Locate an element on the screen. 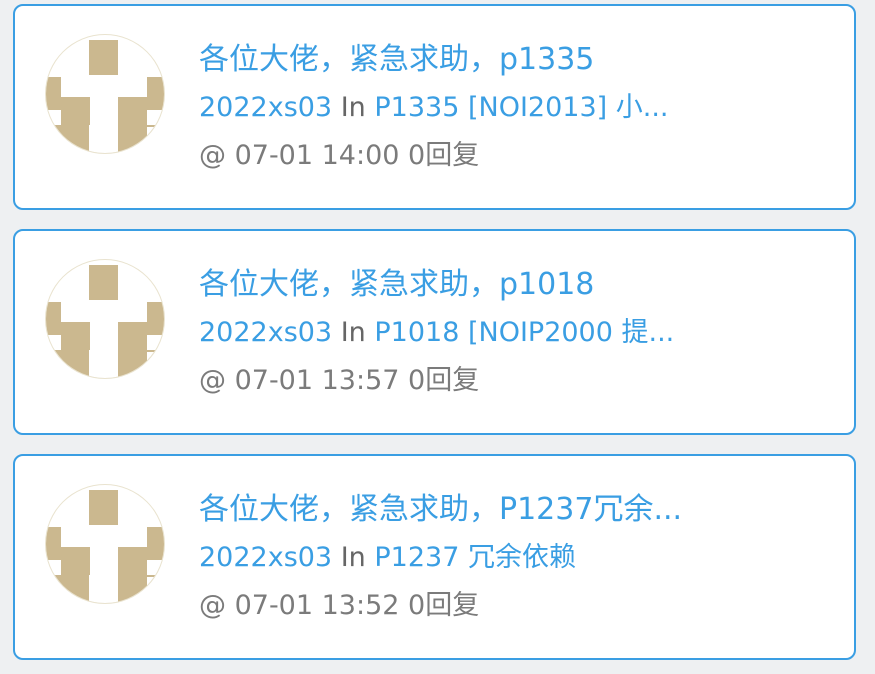 This screenshot has width=875, height=674. discussion-context: 2022xs03 In P1237 冗余依赖 is located at coordinates (509, 558).